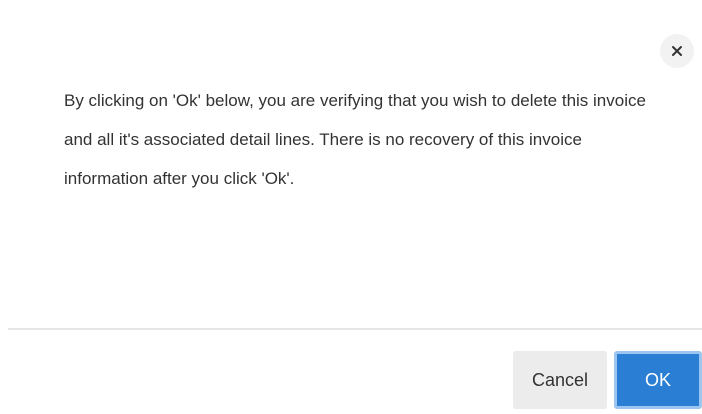 Image resolution: width=702 pixels, height=414 pixels. Describe the element at coordinates (658, 380) in the screenshot. I see `ok-button: OK` at that location.